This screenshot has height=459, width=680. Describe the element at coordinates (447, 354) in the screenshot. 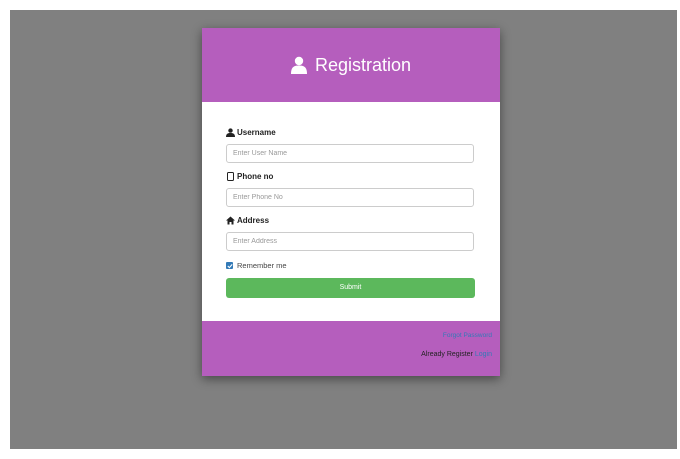

I see `already-text: Already Register` at that location.